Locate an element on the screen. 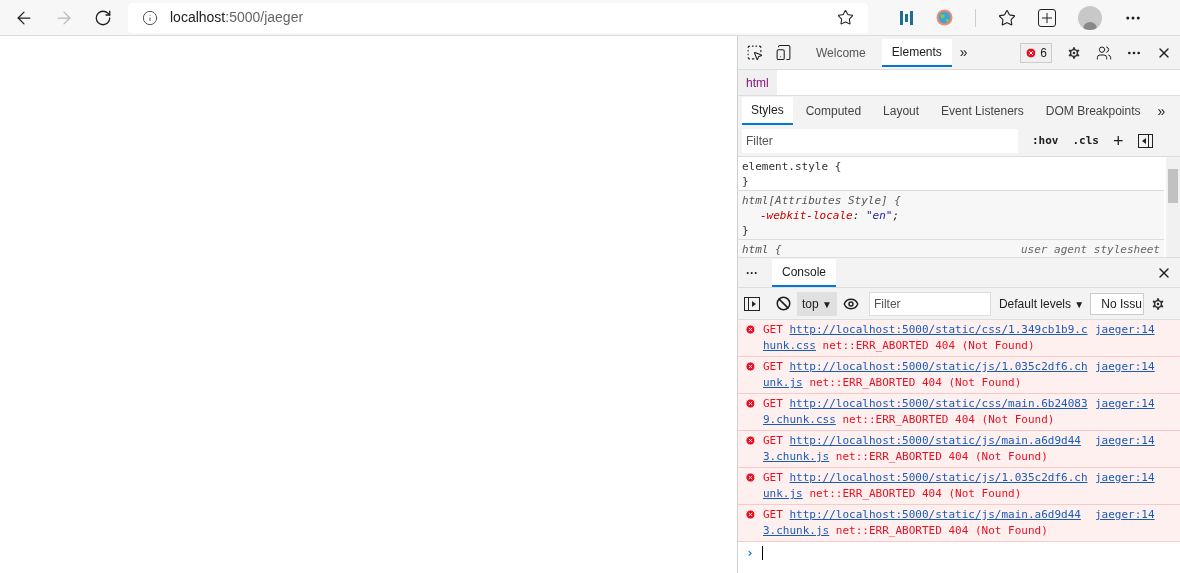 The width and height of the screenshot is (1180, 573). prompt-chevron: › is located at coordinates (750, 553).